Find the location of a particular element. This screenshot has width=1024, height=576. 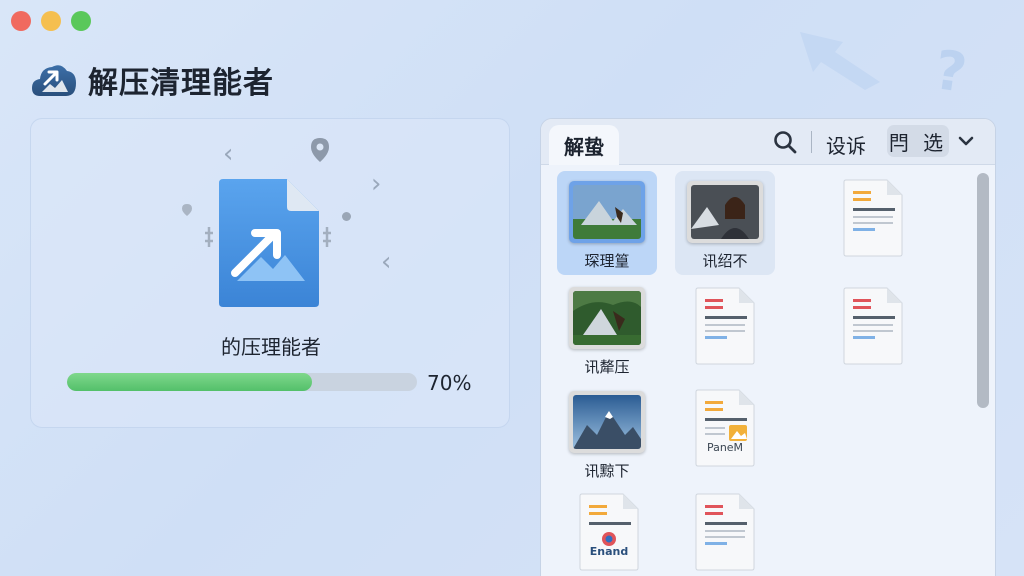

file-item: 琛理篁 is located at coordinates (607, 223).